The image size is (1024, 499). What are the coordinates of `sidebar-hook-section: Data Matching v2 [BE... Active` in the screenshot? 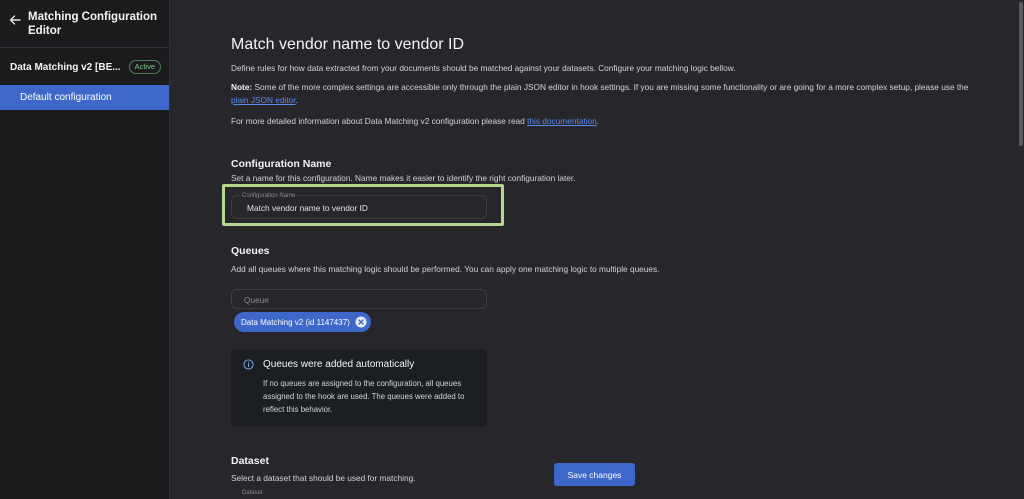 It's located at (84, 67).